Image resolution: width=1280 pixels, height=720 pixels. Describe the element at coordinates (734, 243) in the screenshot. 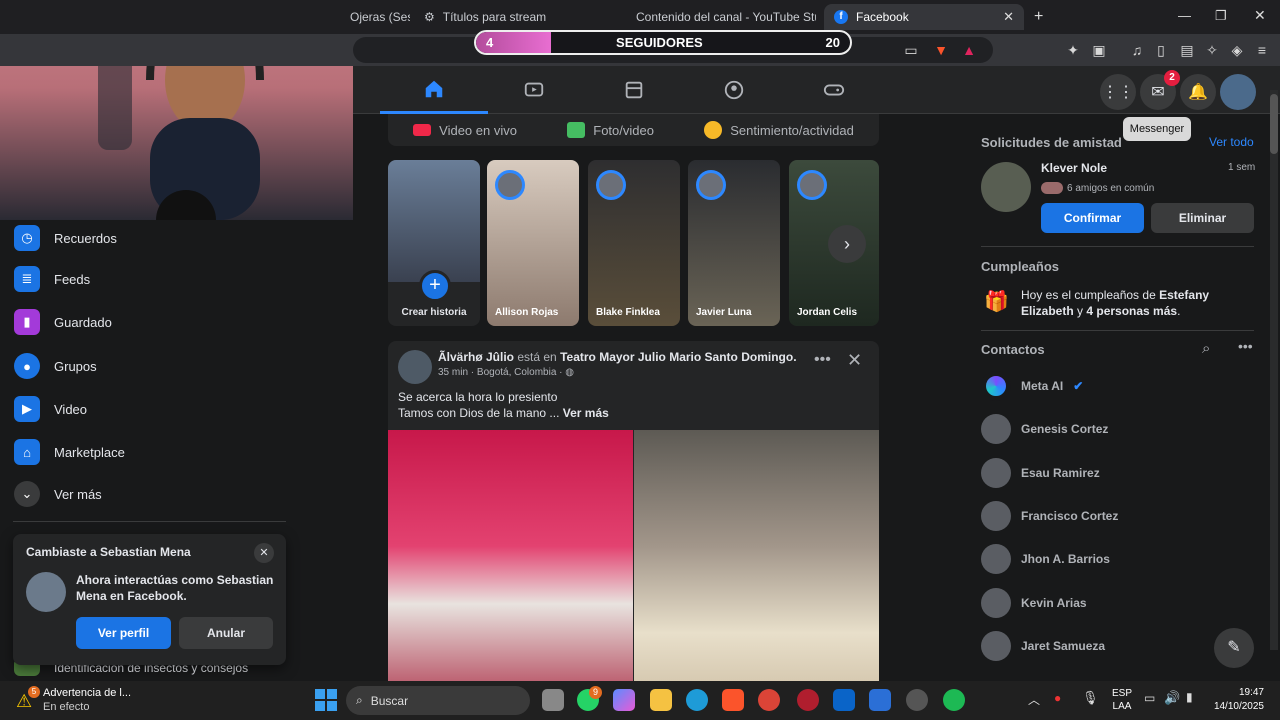

I see `story-card: Javier Luna` at that location.